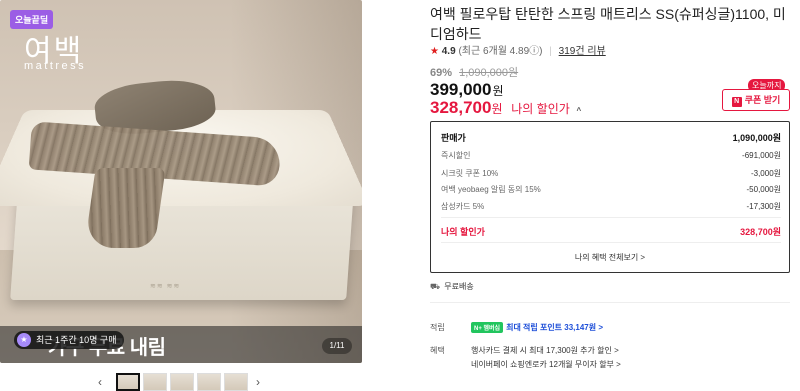  What do you see at coordinates (736, 102) in the screenshot?
I see `naver-icon: N` at bounding box center [736, 102].